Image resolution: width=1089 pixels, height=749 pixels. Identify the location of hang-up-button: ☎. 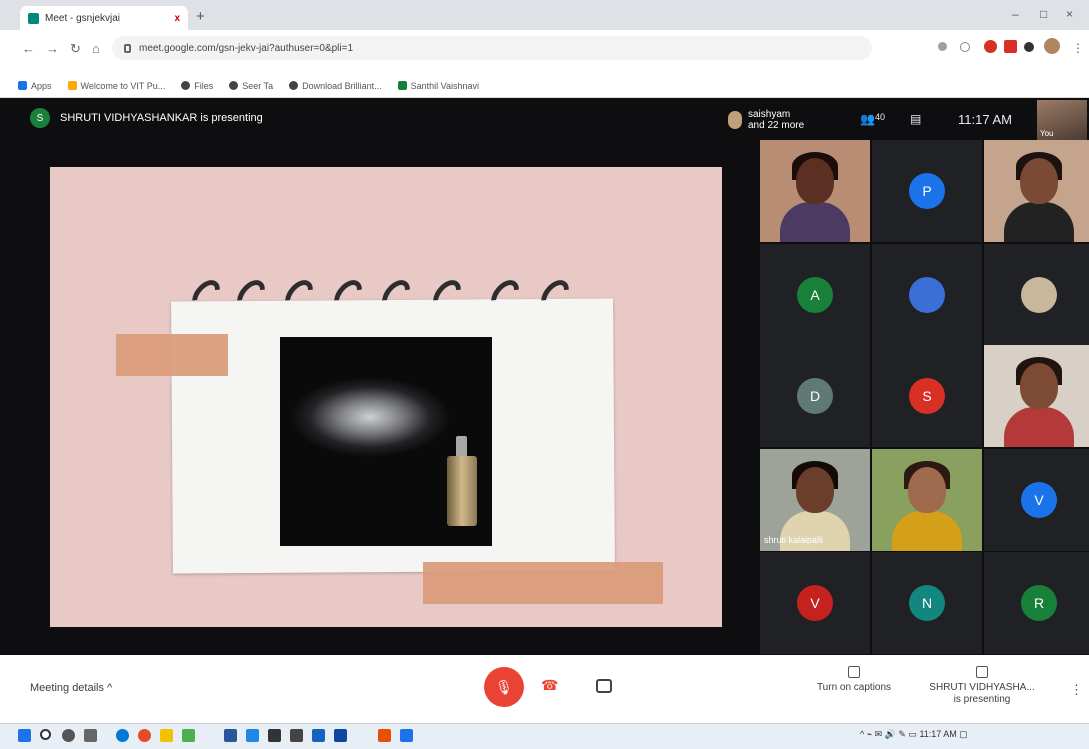
(549, 685).